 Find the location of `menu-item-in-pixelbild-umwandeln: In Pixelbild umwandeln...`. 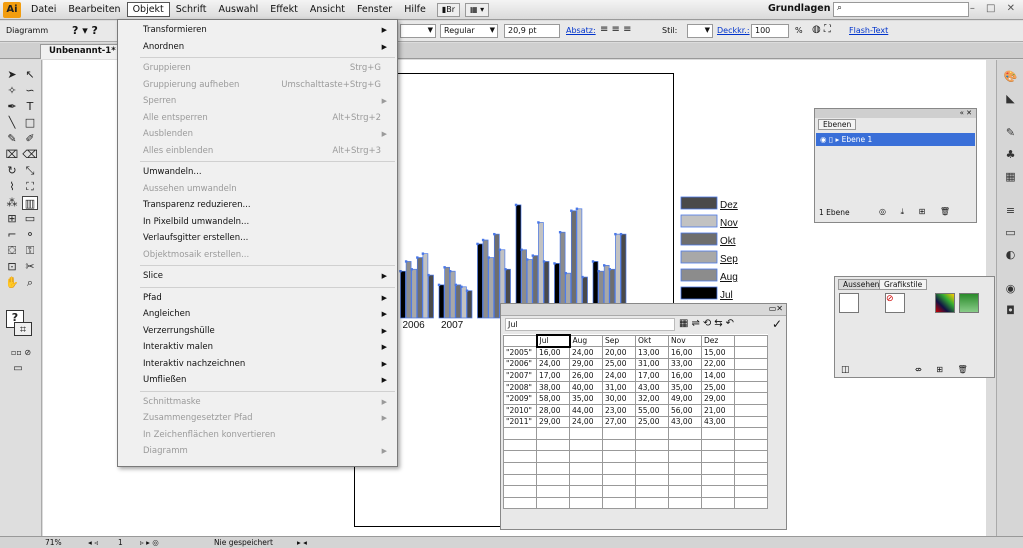

menu-item-in-pixelbild-umwandeln: In Pixelbild umwandeln... is located at coordinates (265, 222).